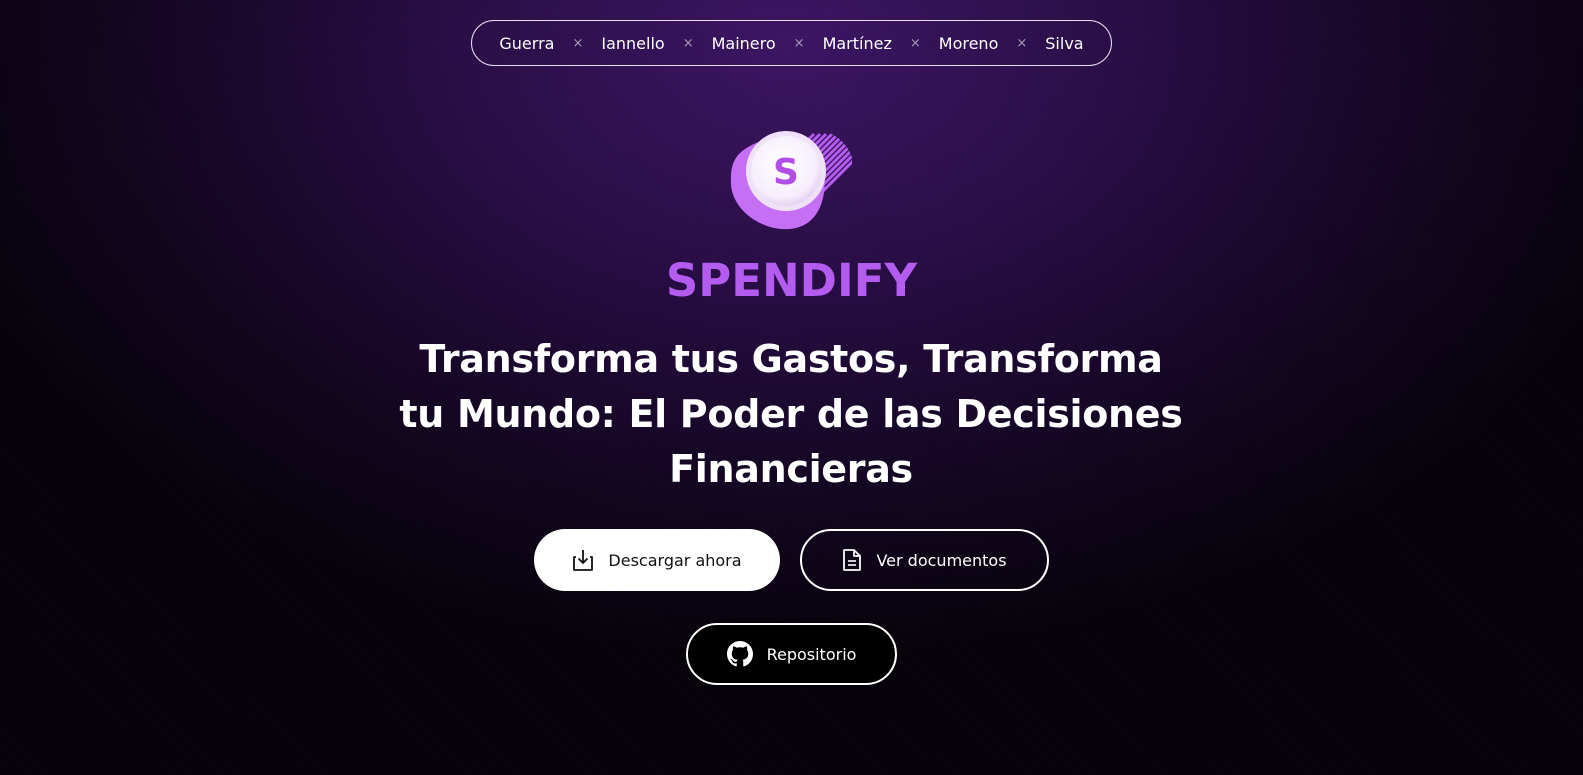  What do you see at coordinates (739, 654) in the screenshot?
I see `github-icon` at bounding box center [739, 654].